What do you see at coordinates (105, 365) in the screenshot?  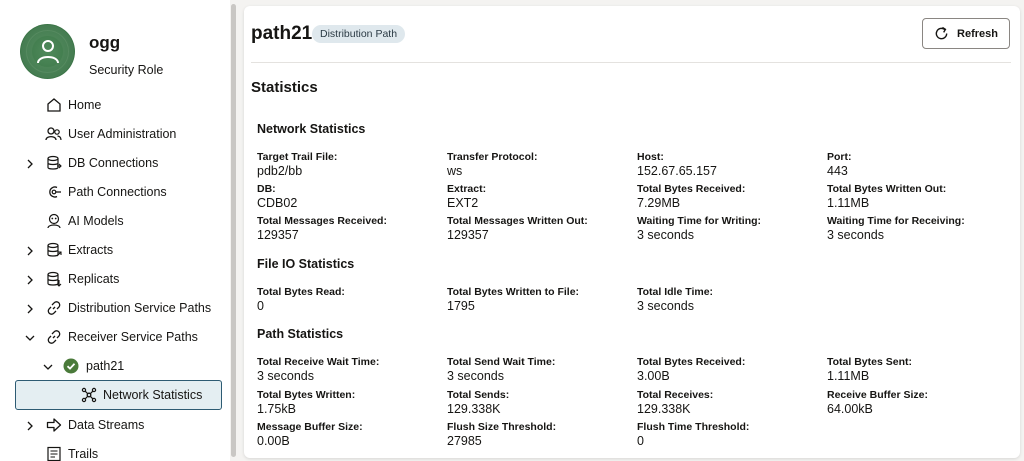 I see `nav-item-label: path21` at bounding box center [105, 365].